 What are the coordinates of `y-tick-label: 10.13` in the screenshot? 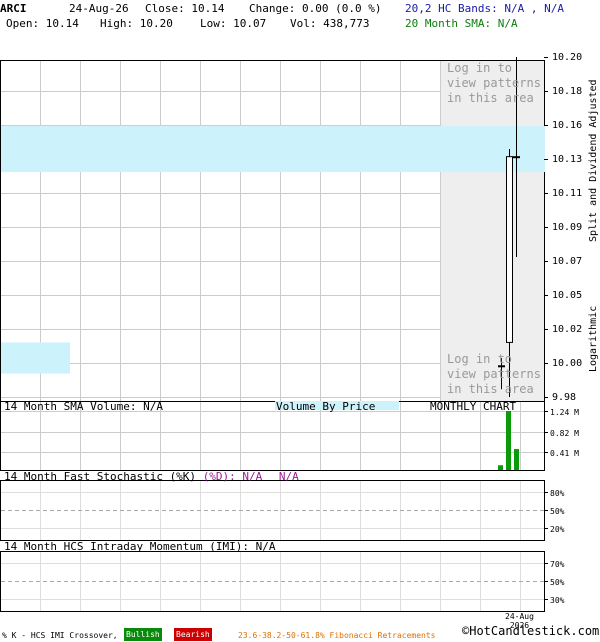 It's located at (567, 159).